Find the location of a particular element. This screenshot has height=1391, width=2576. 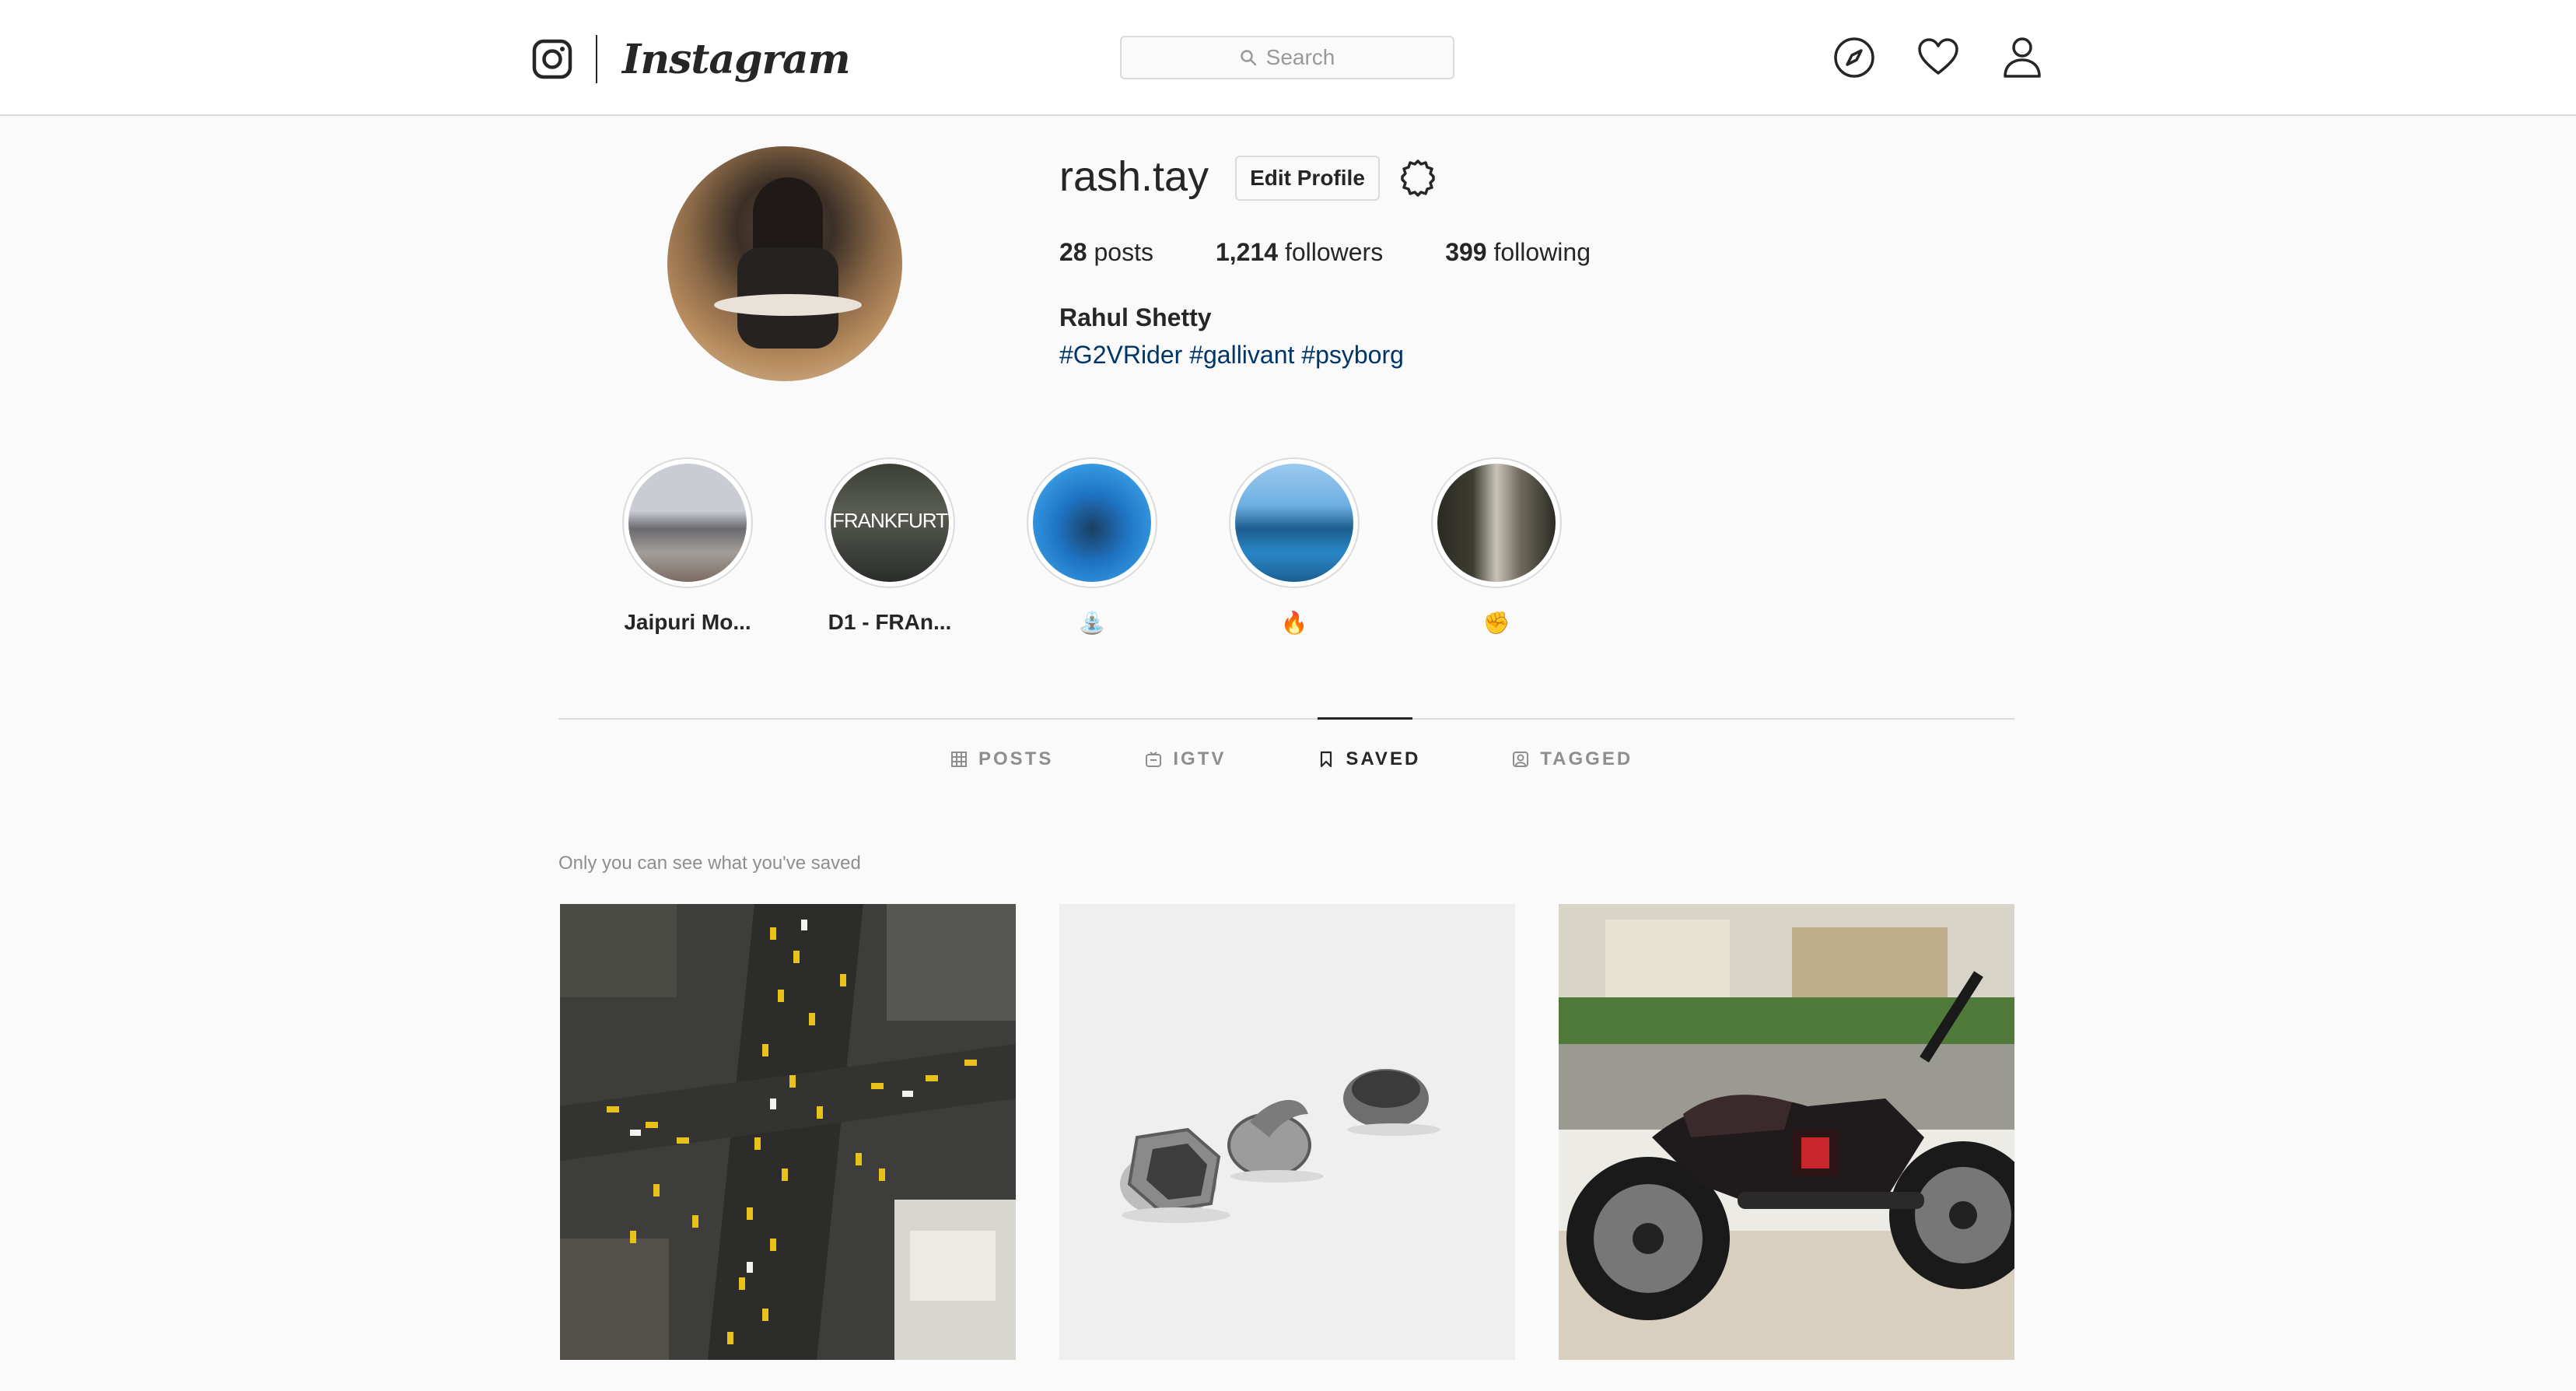

tab-igtv: IGTV is located at coordinates (1185, 759).